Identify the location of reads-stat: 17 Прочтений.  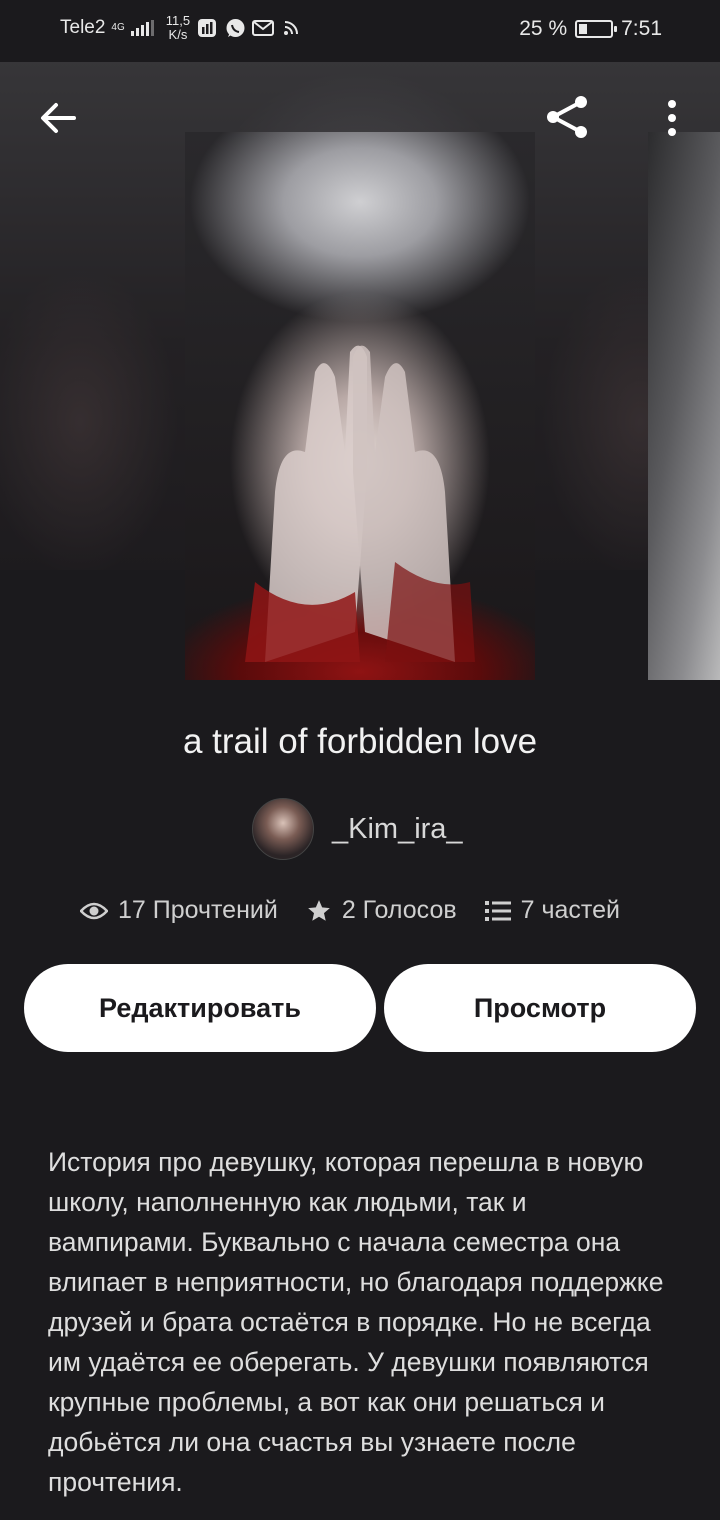
(179, 910).